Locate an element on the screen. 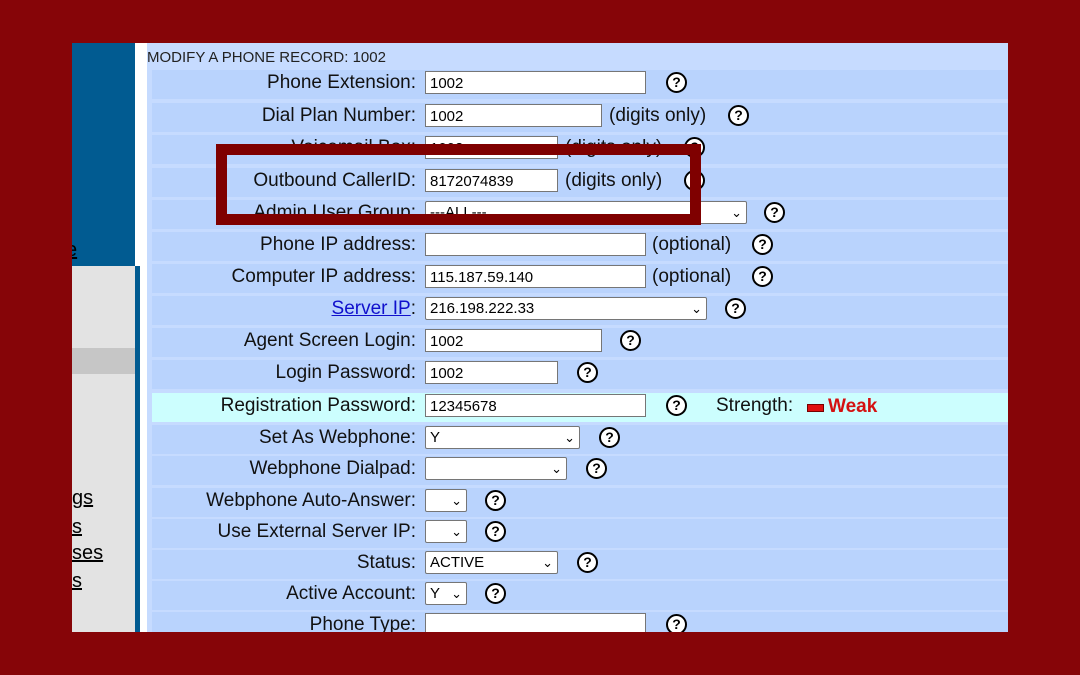 This screenshot has height=675, width=1080. sidebar-link: gs is located at coordinates (82, 498).